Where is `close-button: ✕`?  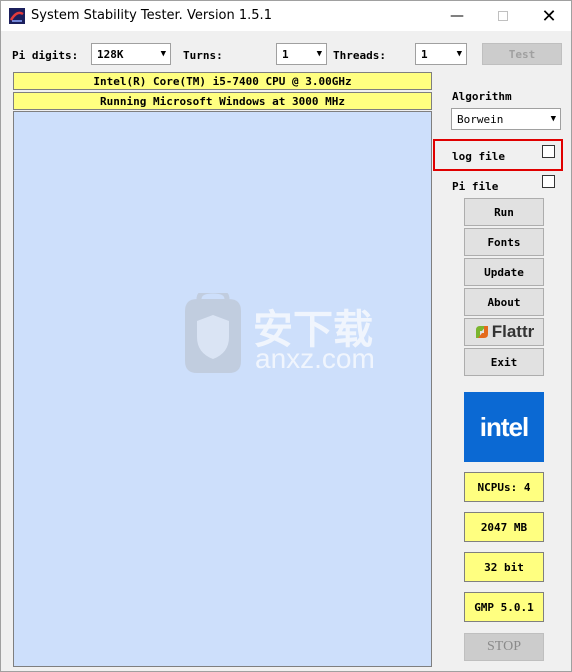
close-button: ✕ is located at coordinates (549, 16).